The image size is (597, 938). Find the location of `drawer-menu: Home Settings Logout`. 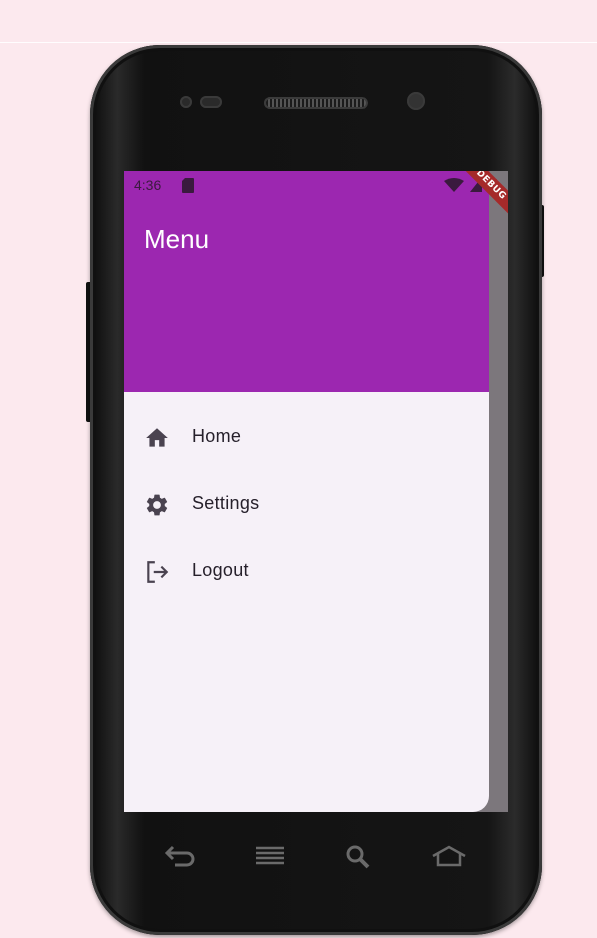

drawer-menu: Home Settings Logout is located at coordinates (306, 504).